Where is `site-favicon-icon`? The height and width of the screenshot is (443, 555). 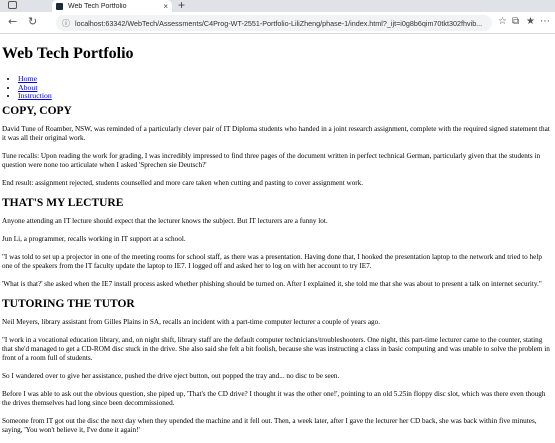 site-favicon-icon is located at coordinates (59, 6).